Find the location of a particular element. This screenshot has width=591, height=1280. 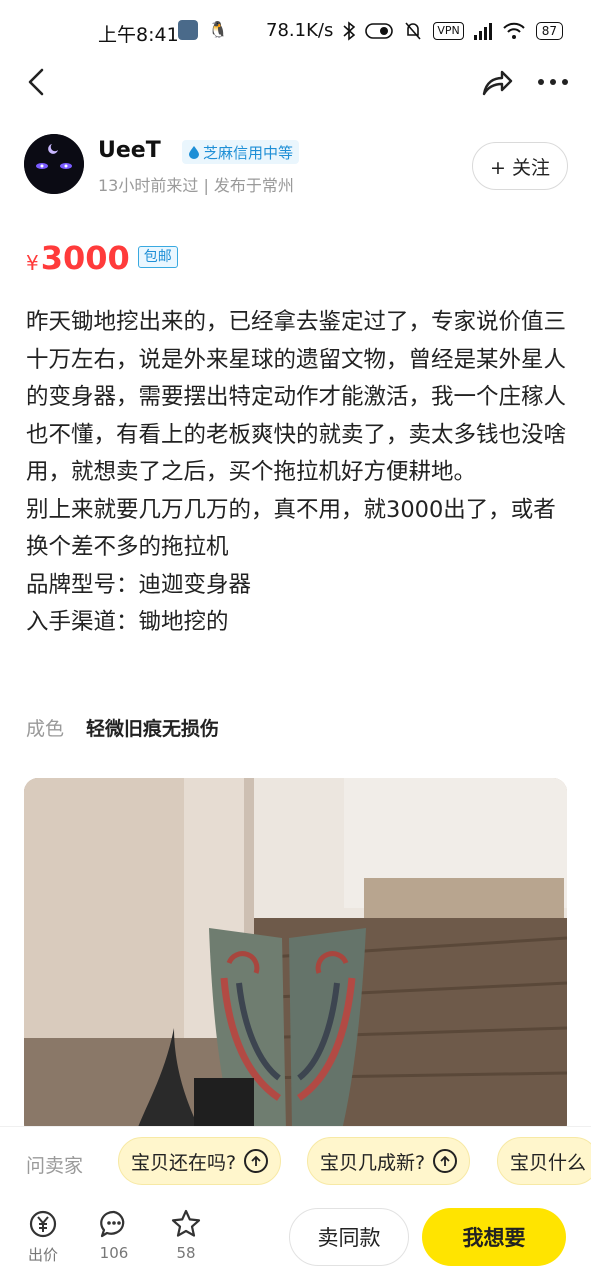

share-icon is located at coordinates (497, 82).